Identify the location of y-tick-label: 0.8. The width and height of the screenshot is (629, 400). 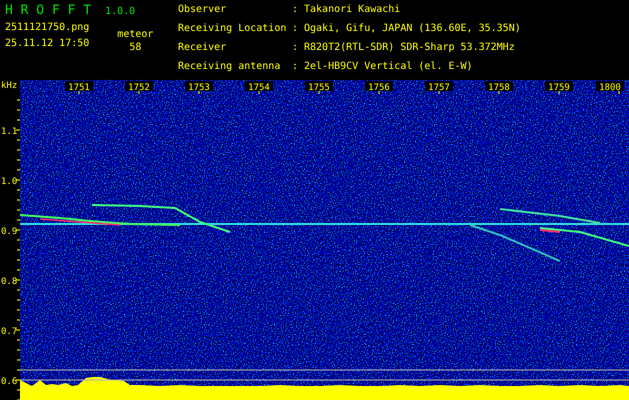
(9, 282).